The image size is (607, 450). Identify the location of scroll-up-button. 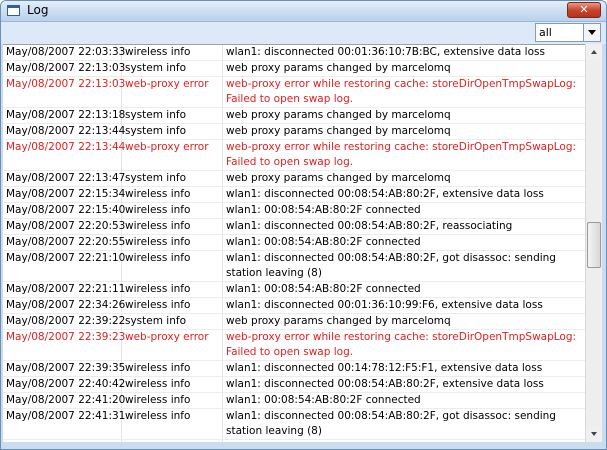
(594, 52).